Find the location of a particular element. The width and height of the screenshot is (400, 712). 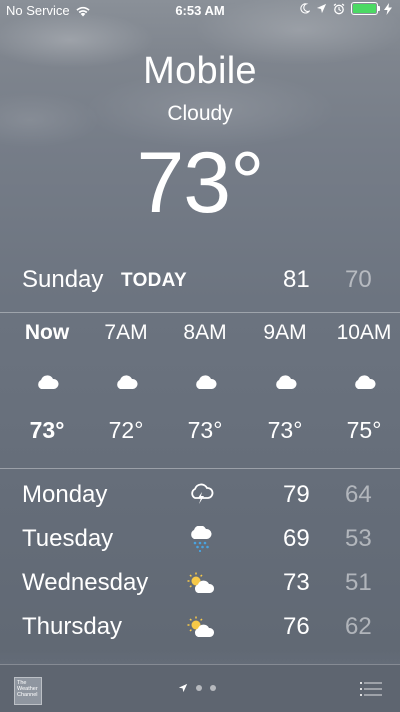

battery-fill is located at coordinates (364, 8).